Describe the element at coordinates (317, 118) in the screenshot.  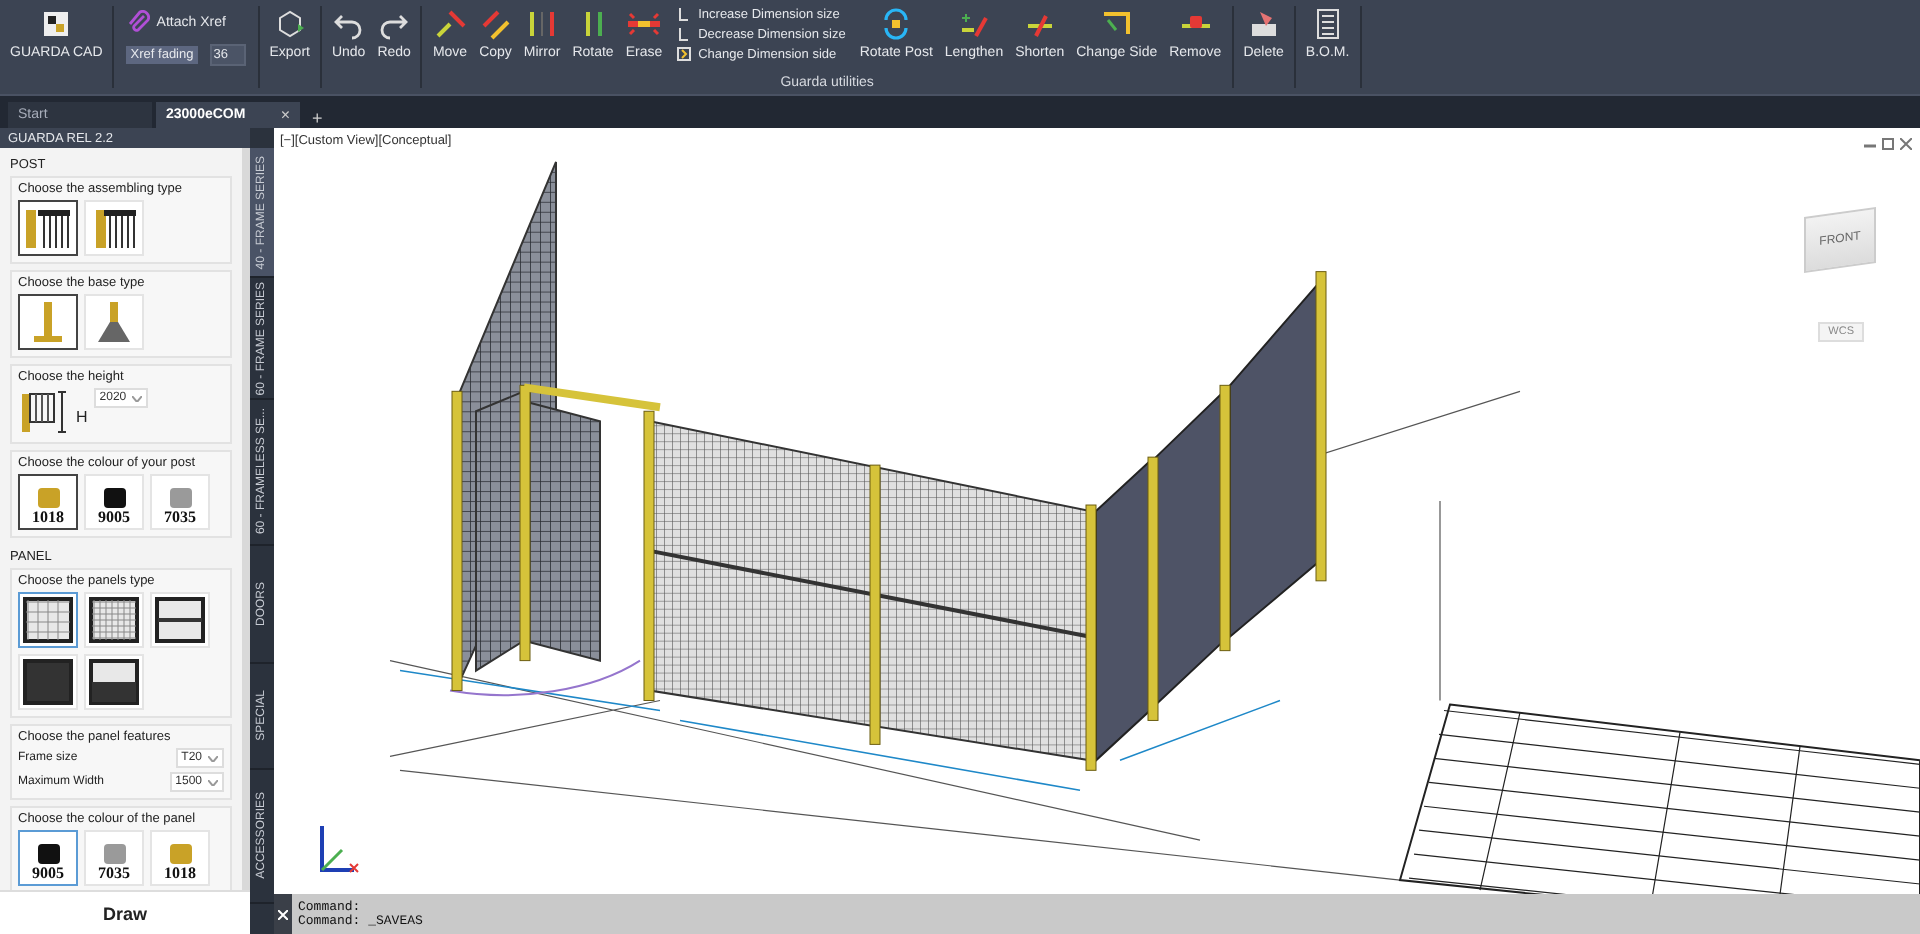
I see `new-tab-button: +` at that location.